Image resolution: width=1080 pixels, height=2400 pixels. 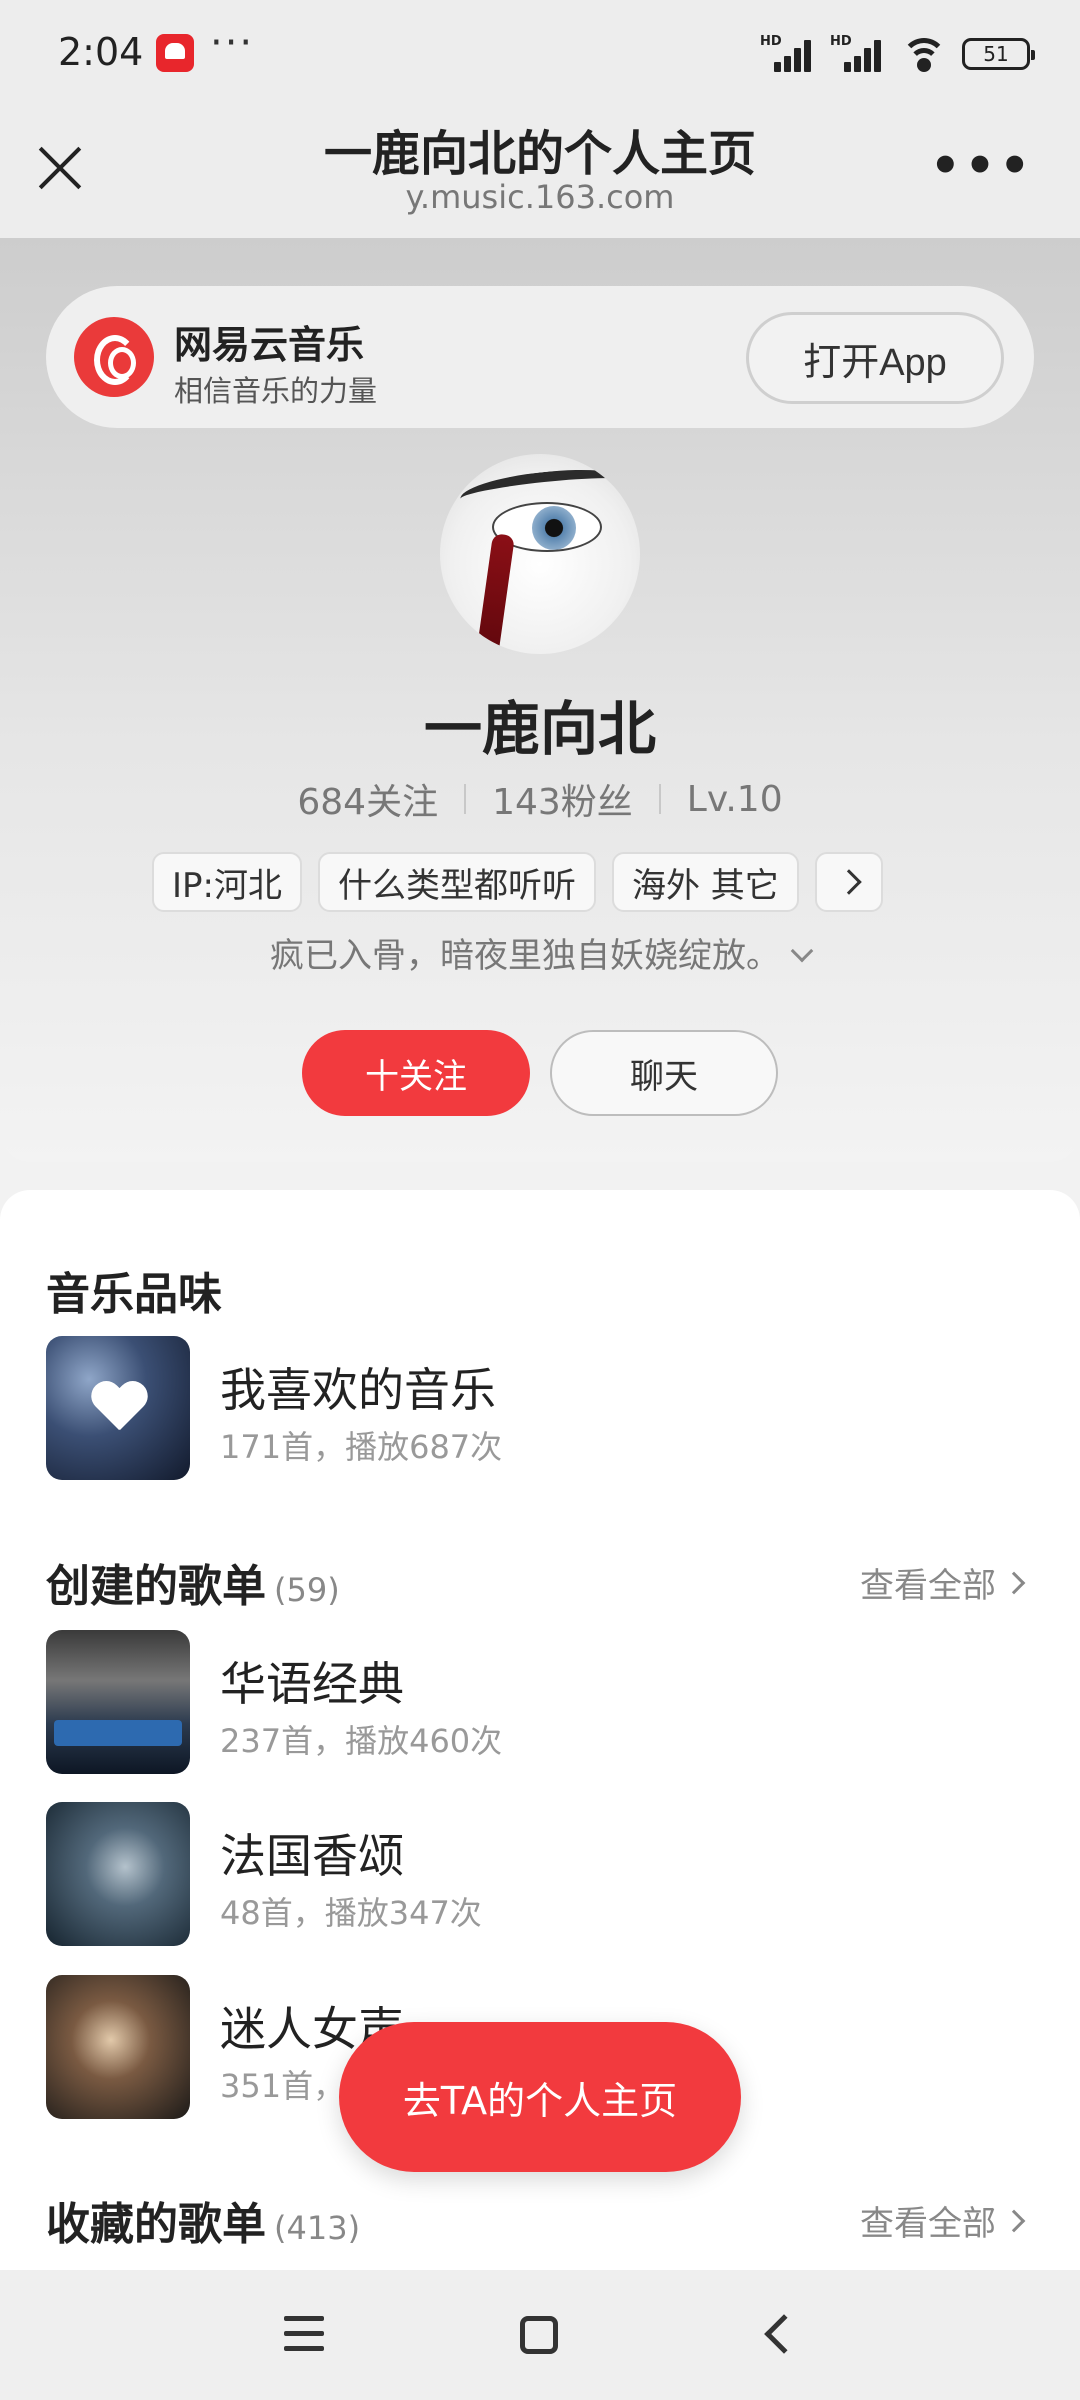 What do you see at coordinates (358, 1390) in the screenshot?
I see `playlist-name: 我喜欢的音乐` at bounding box center [358, 1390].